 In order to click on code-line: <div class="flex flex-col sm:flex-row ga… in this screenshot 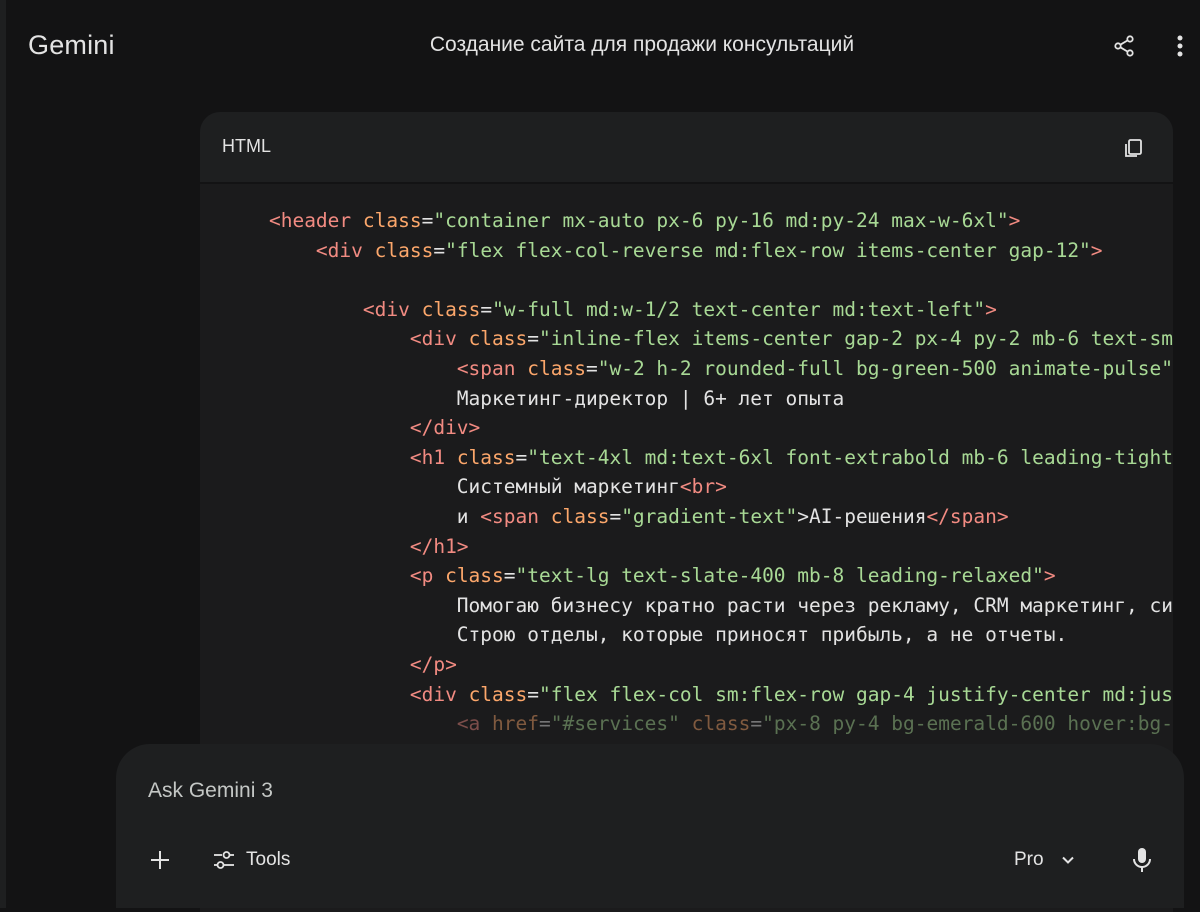, I will do `click(697, 695)`.